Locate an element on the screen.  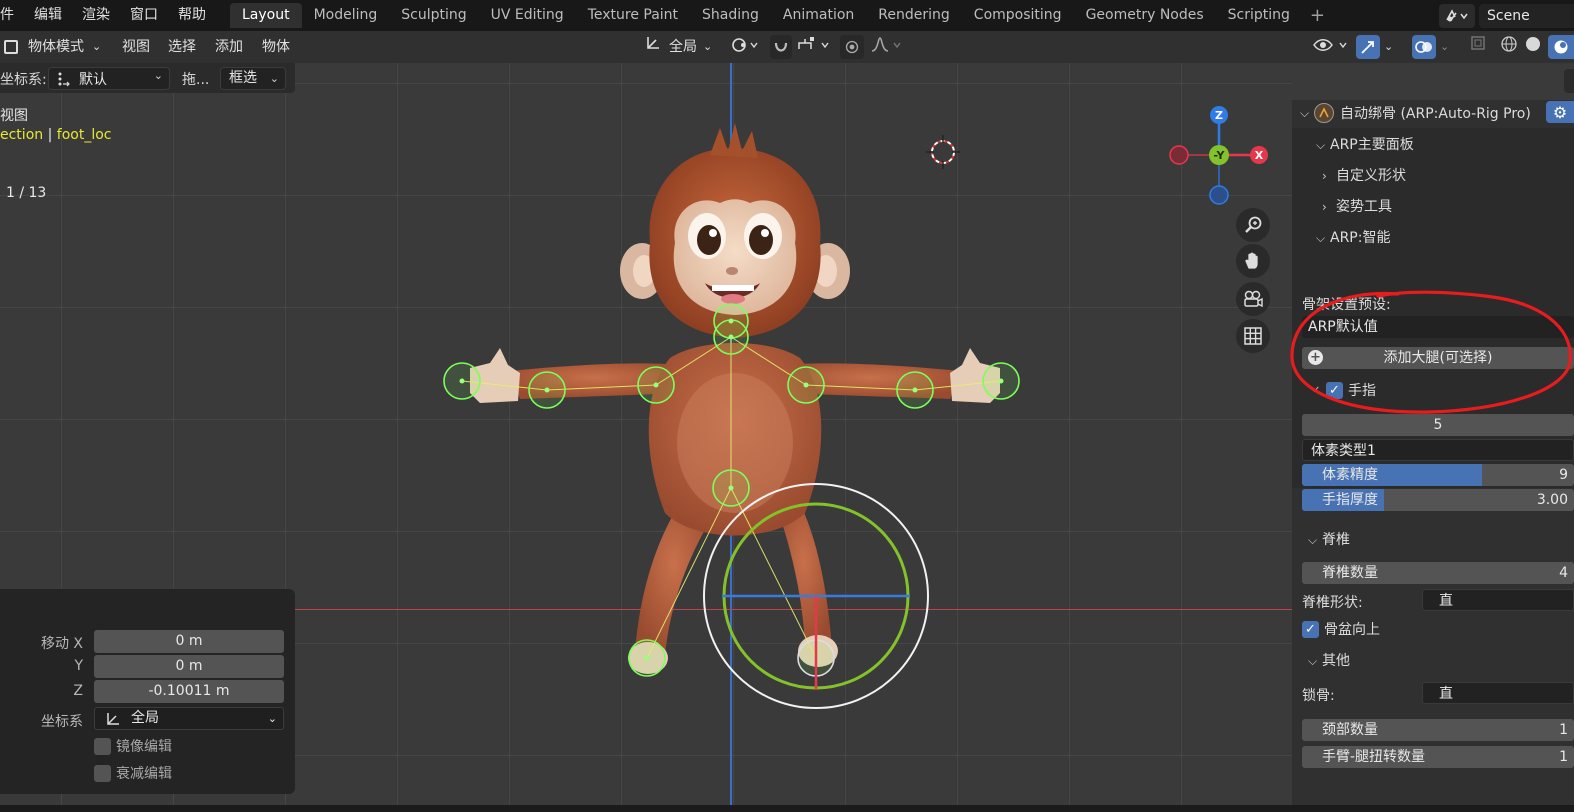
snap-target-icon is located at coordinates (814, 47).